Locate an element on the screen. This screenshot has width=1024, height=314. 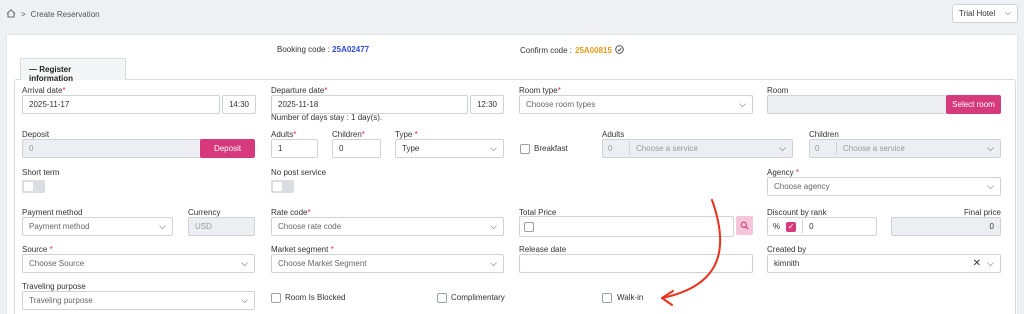
home-icon is located at coordinates (11, 14).